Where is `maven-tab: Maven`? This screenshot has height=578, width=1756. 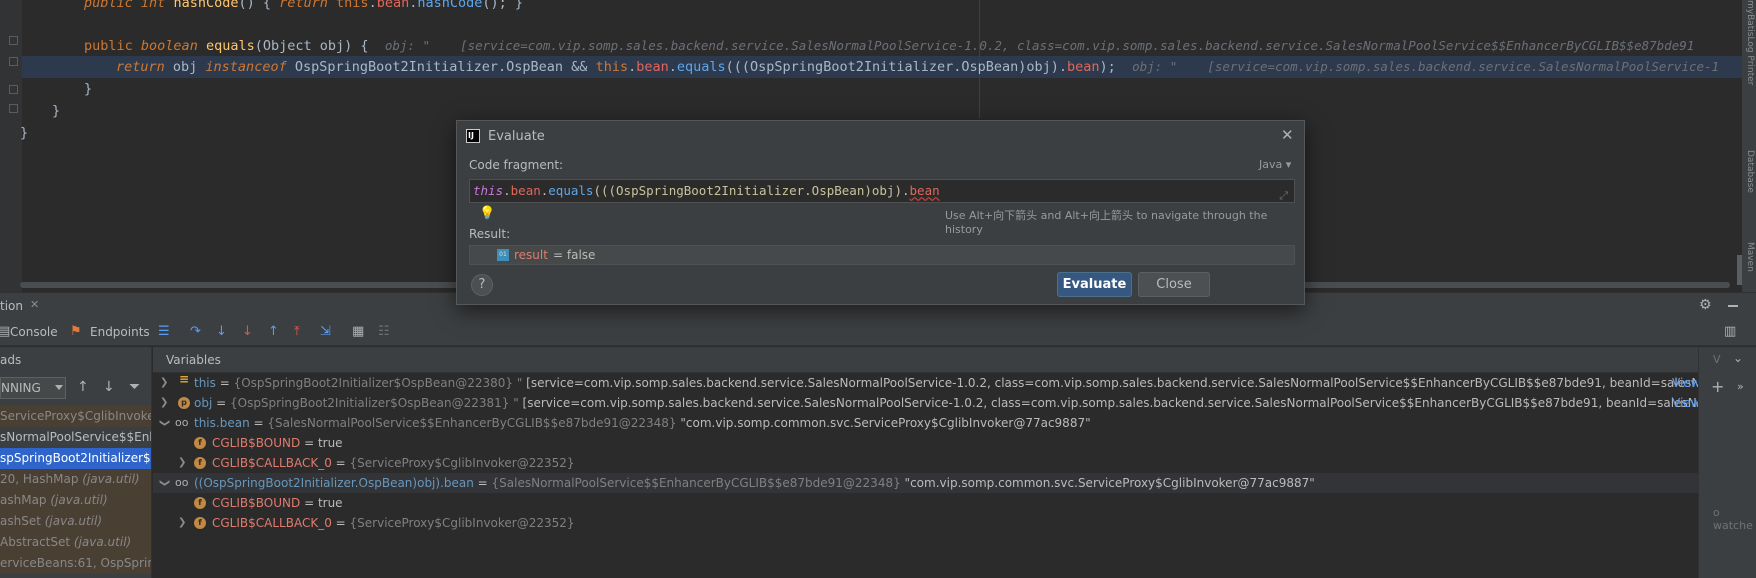
maven-tab: Maven is located at coordinates (1750, 257).